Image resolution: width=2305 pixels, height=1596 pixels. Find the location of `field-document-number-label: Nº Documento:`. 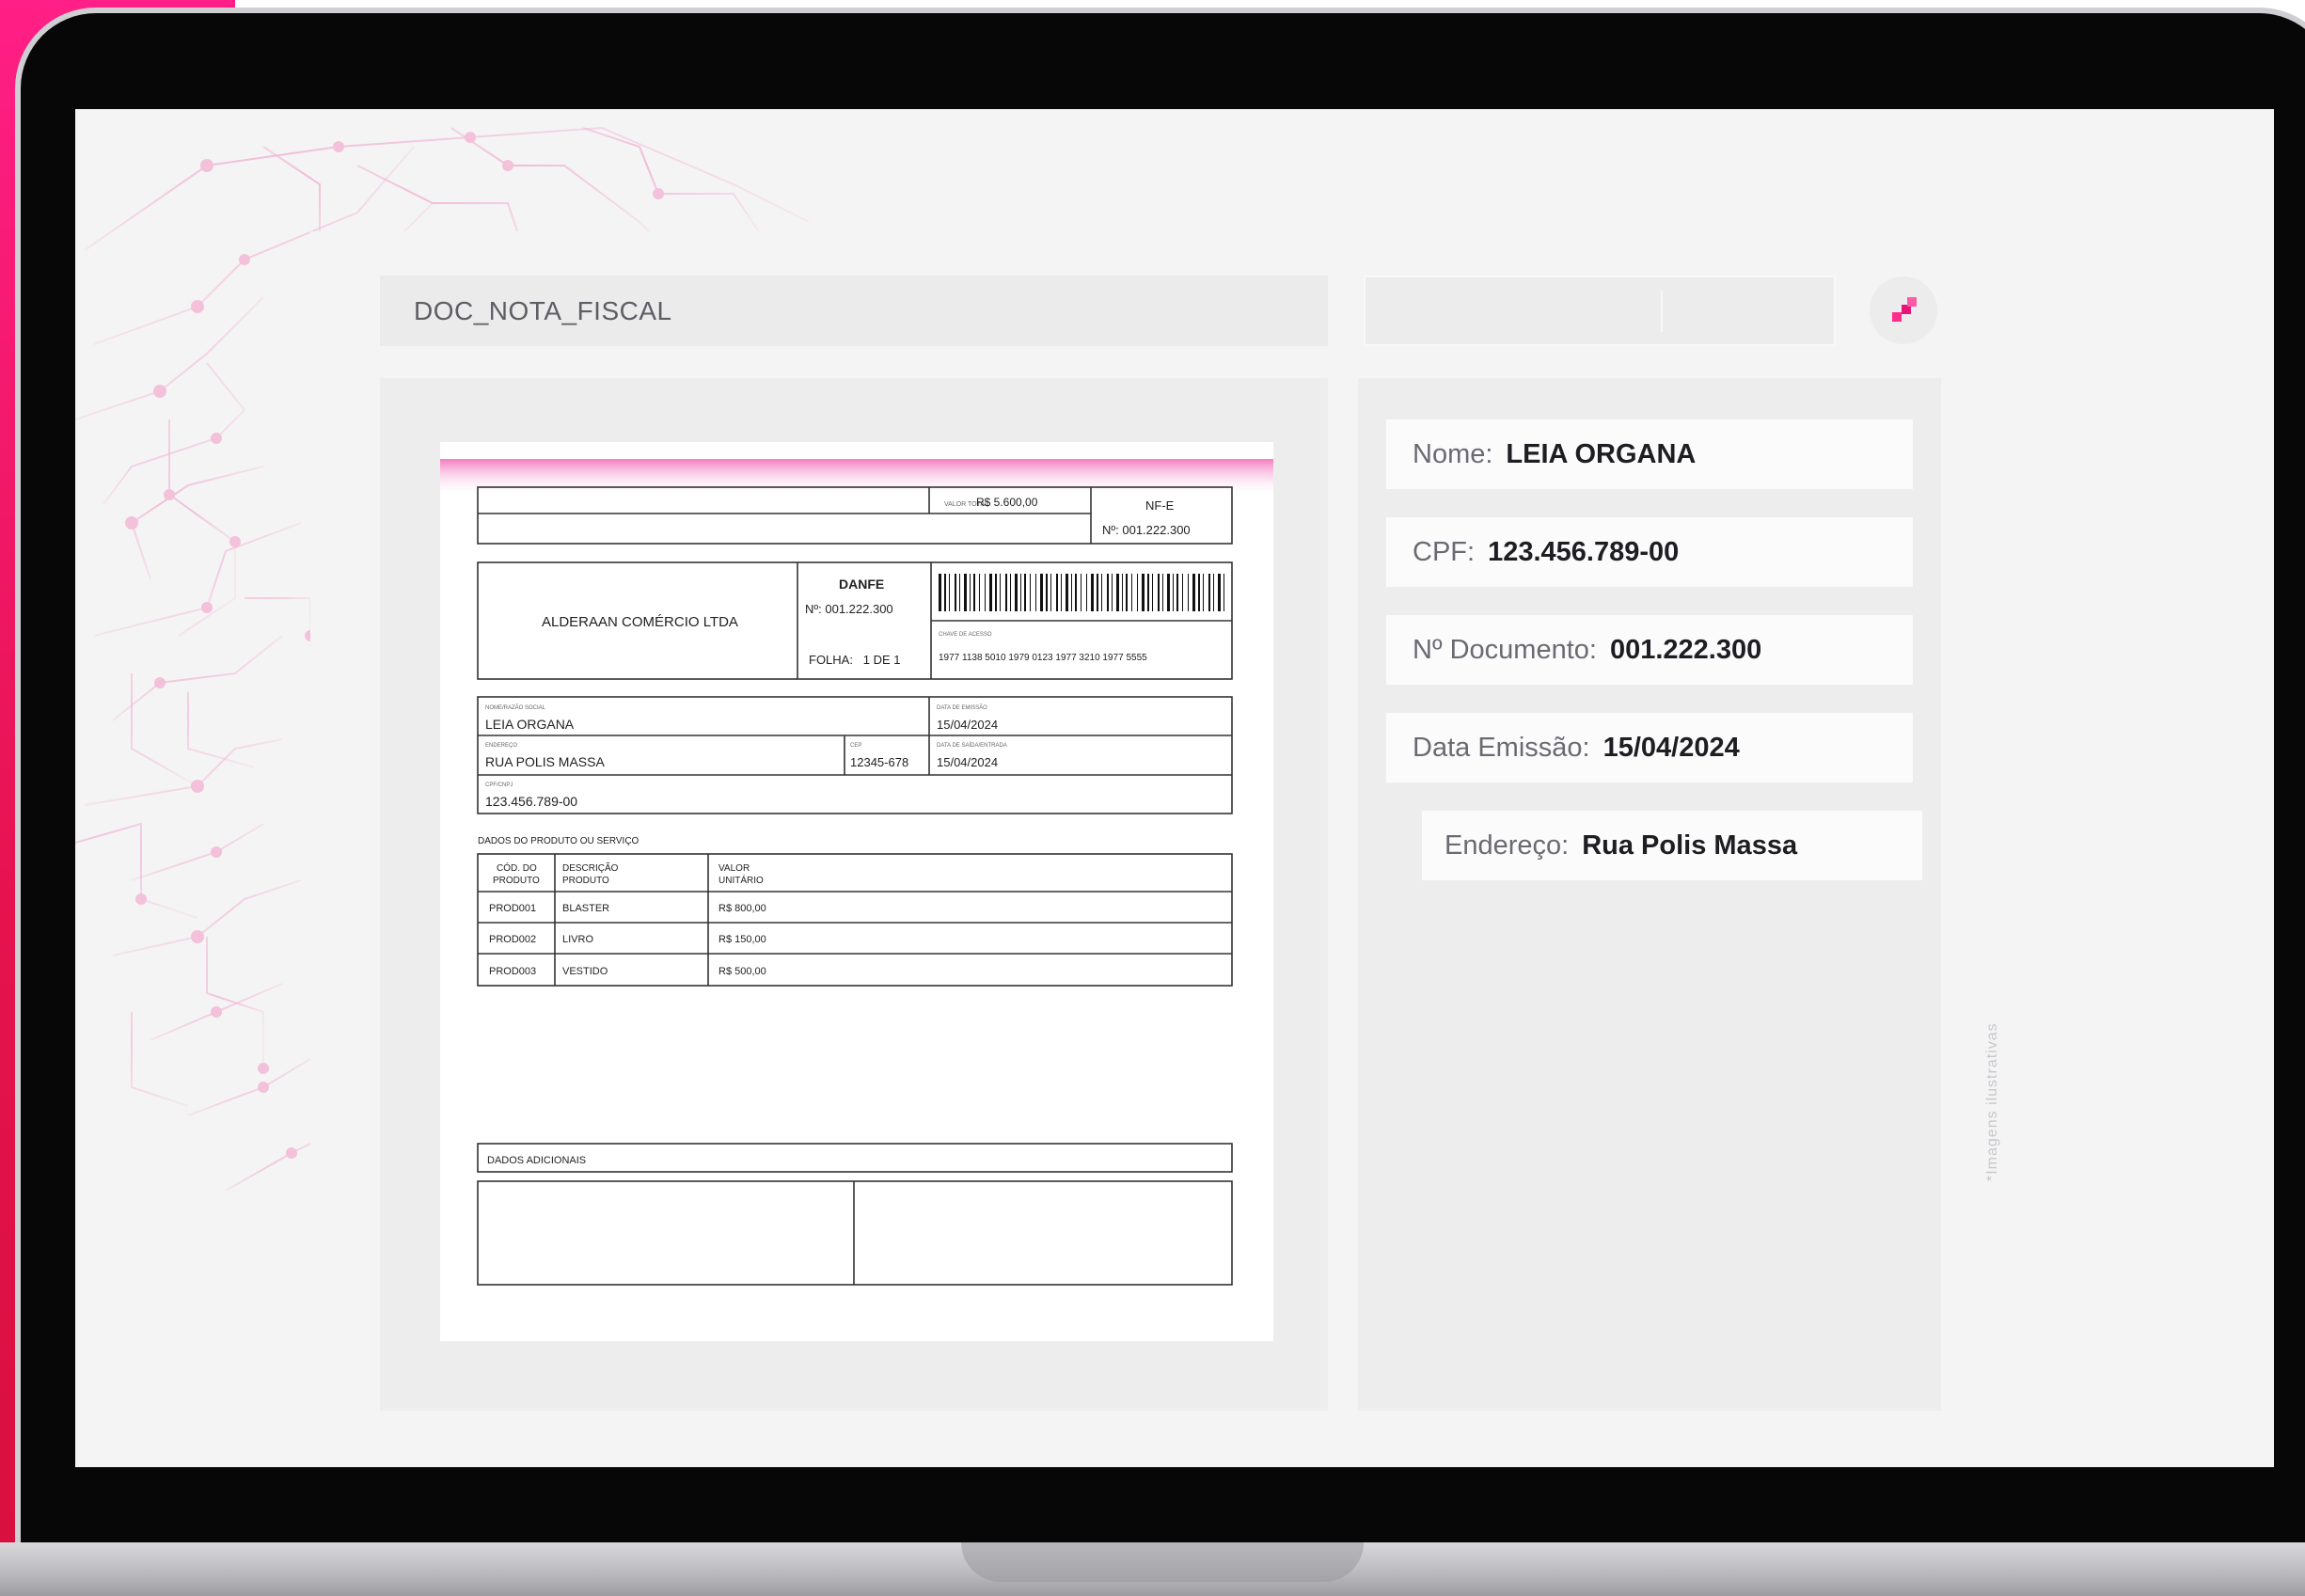

field-document-number-label: Nº Documento: is located at coordinates (1505, 649).